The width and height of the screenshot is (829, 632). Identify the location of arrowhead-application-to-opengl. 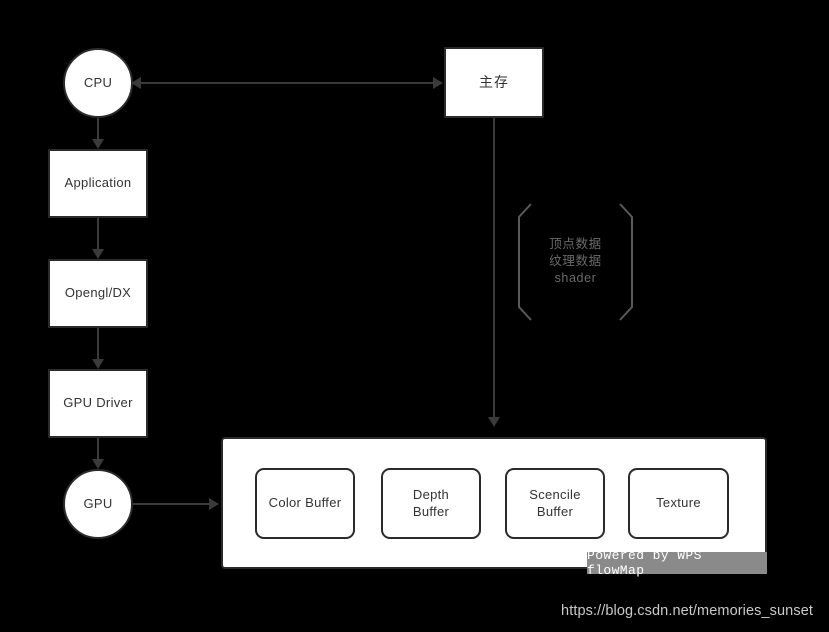
(98, 254).